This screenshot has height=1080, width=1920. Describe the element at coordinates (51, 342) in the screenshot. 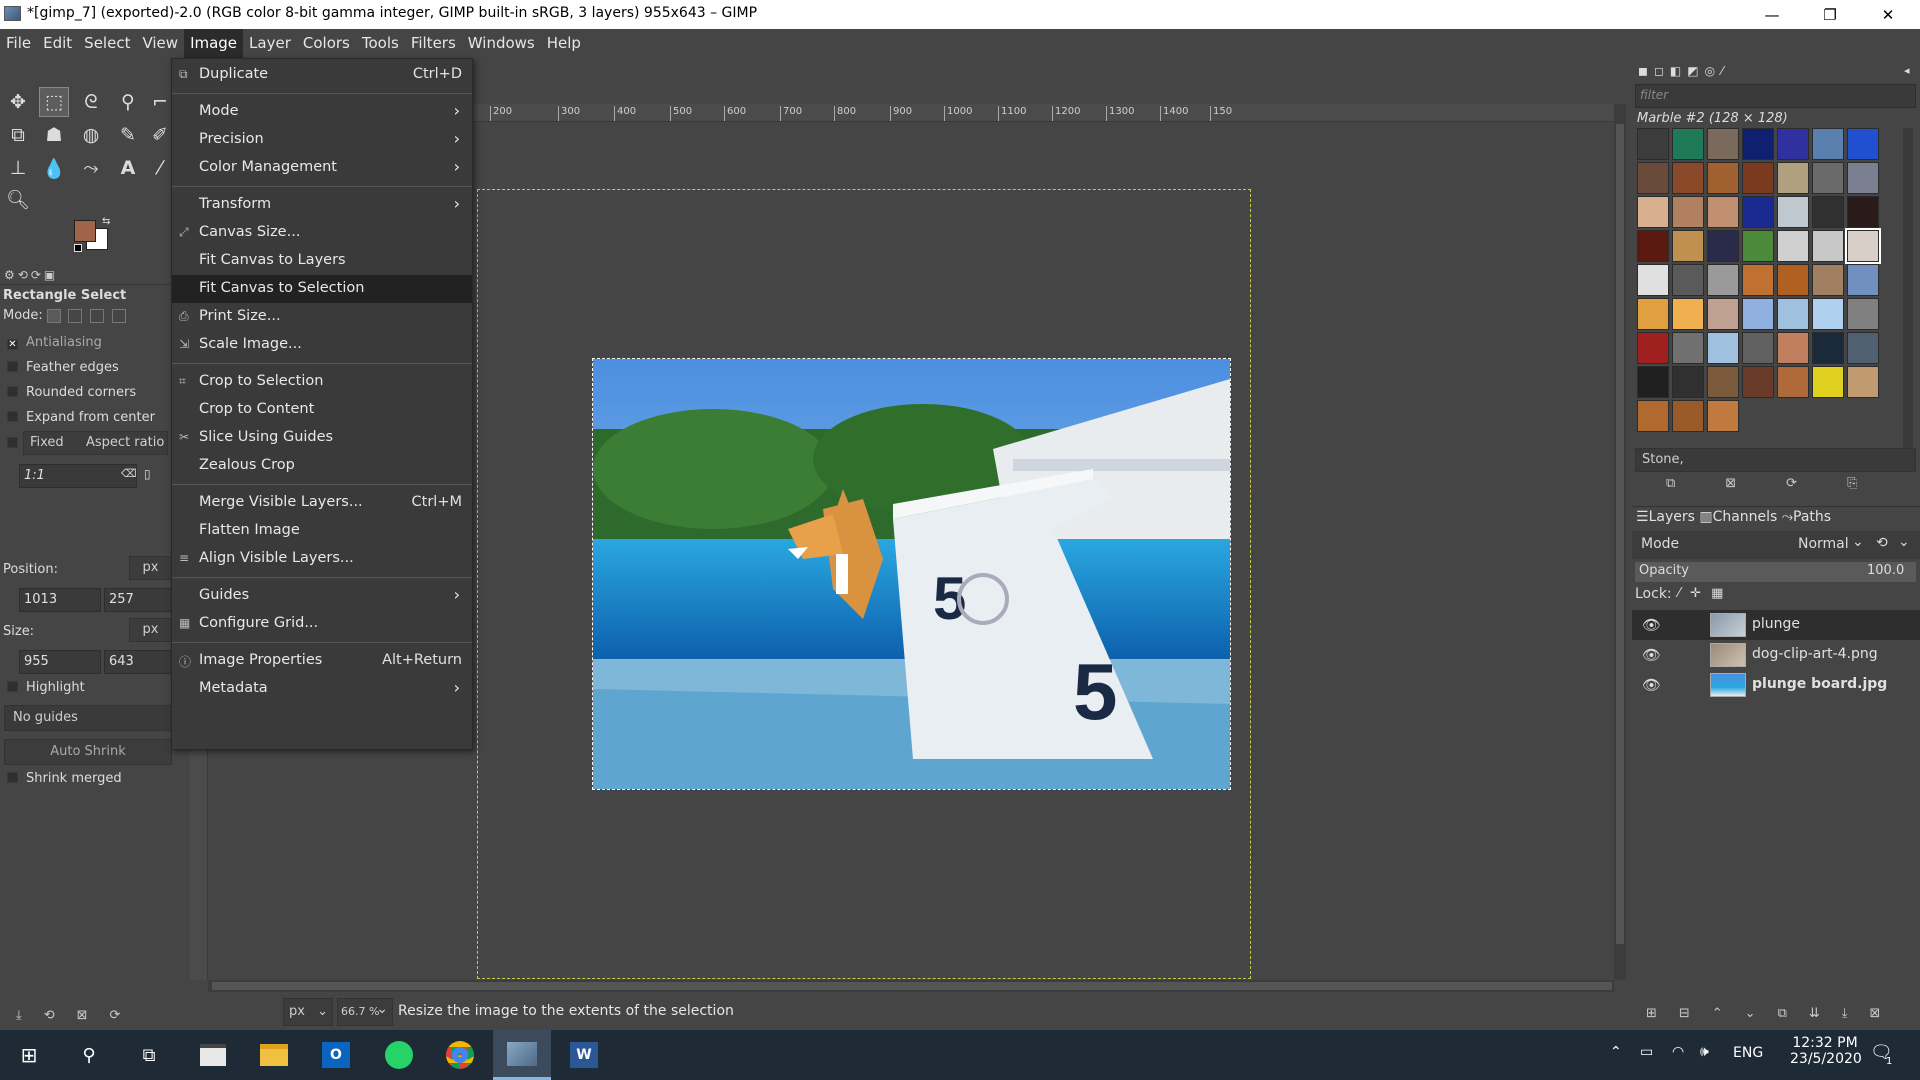

I see `antialiasing-option: ✕ Antialiasing` at that location.